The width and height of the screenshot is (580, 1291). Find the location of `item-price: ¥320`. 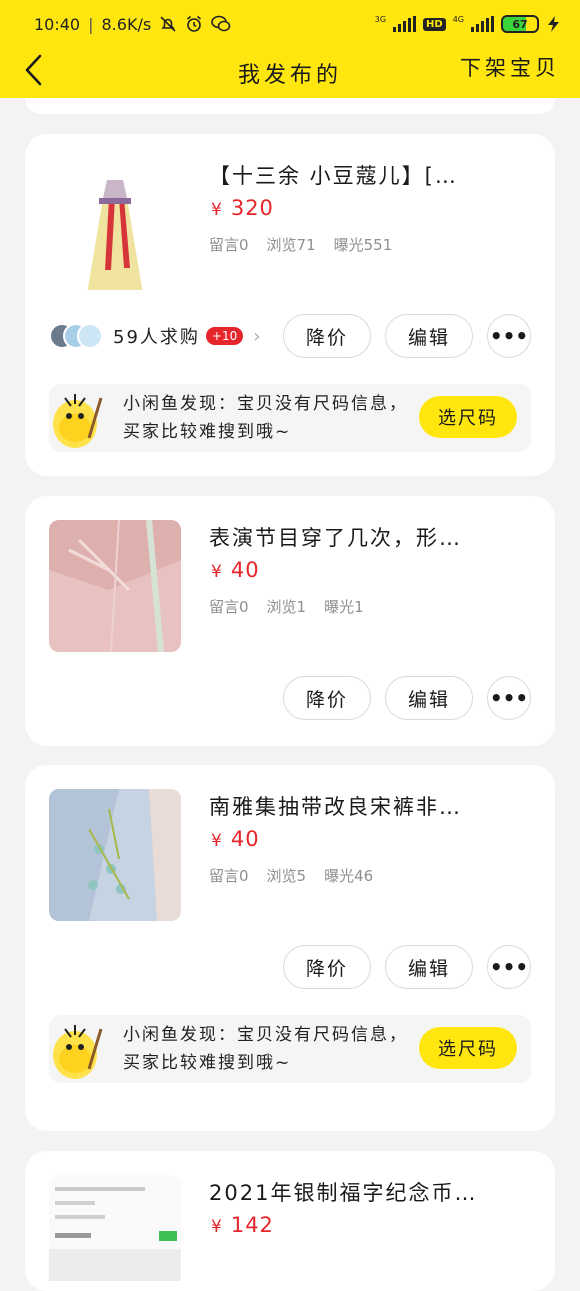

item-price: ¥320 is located at coordinates (242, 208).